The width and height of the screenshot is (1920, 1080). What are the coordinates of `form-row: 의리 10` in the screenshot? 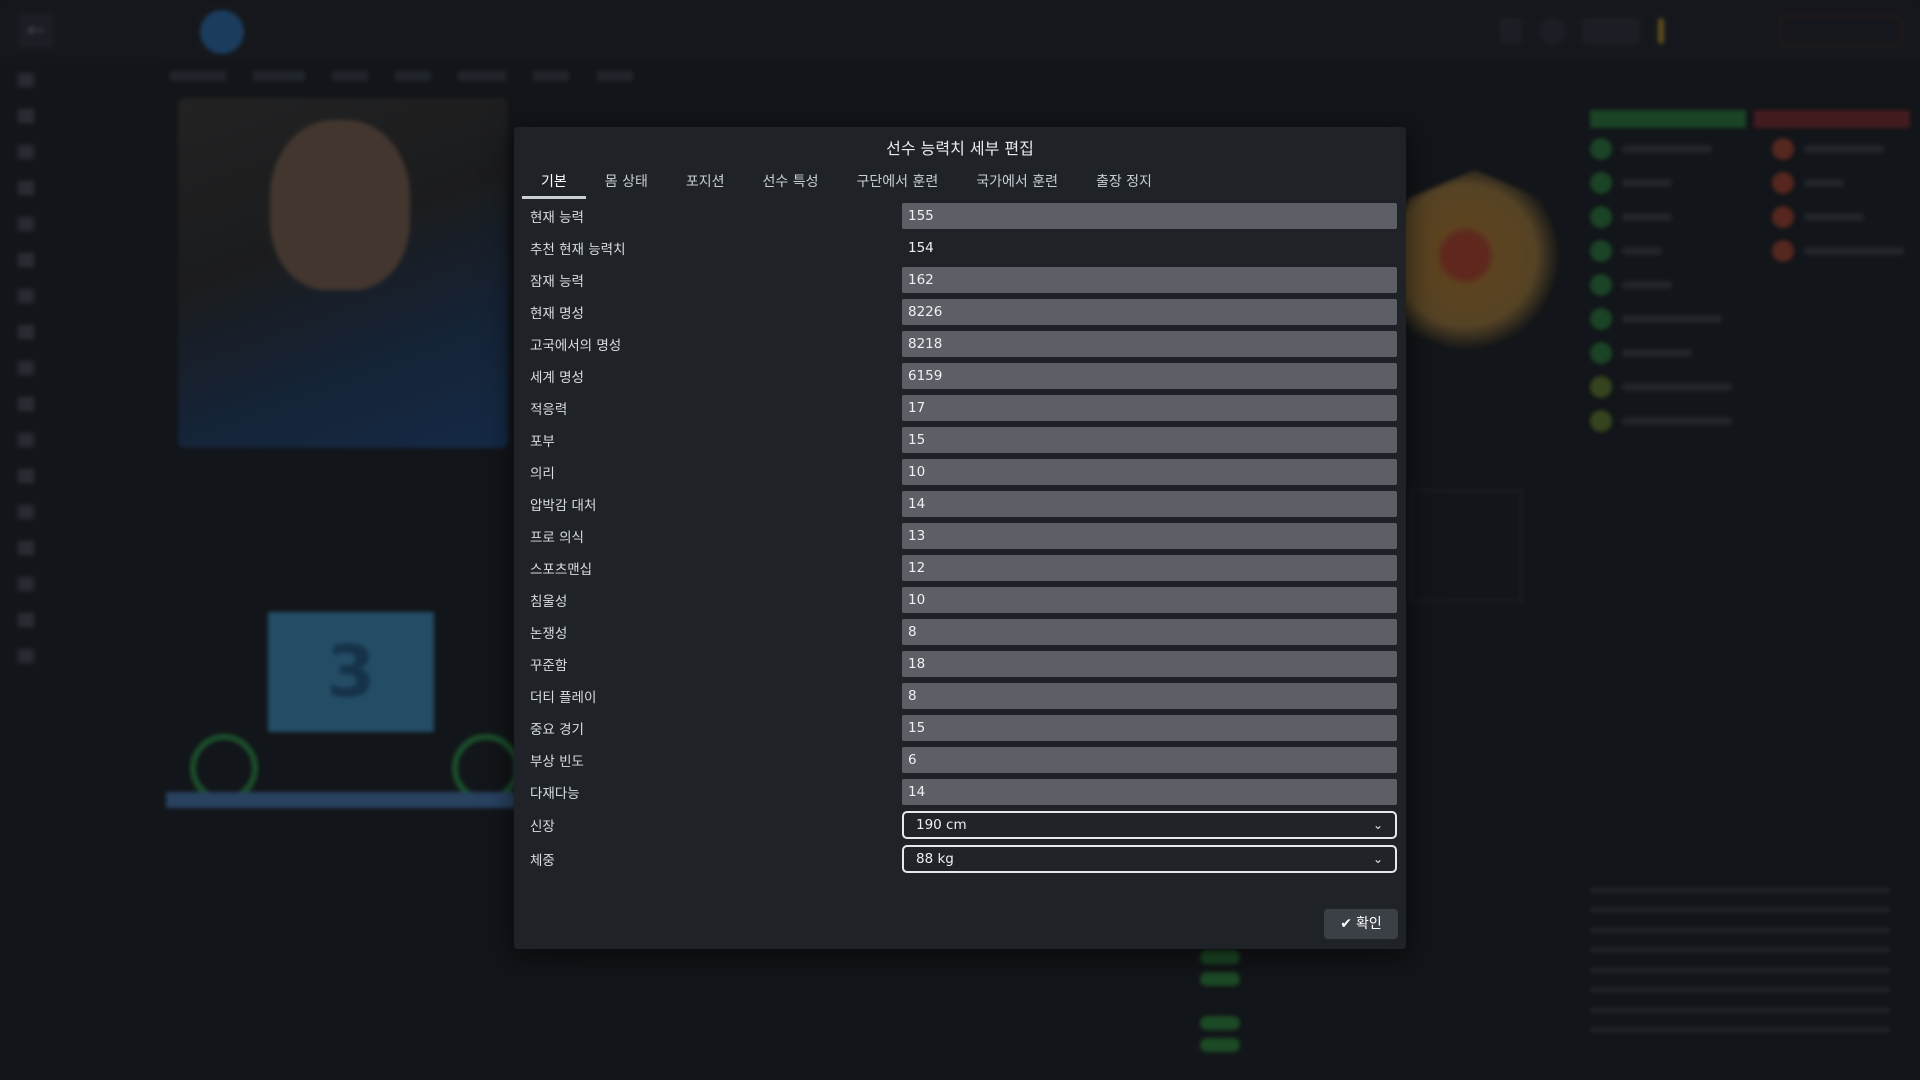 It's located at (960, 472).